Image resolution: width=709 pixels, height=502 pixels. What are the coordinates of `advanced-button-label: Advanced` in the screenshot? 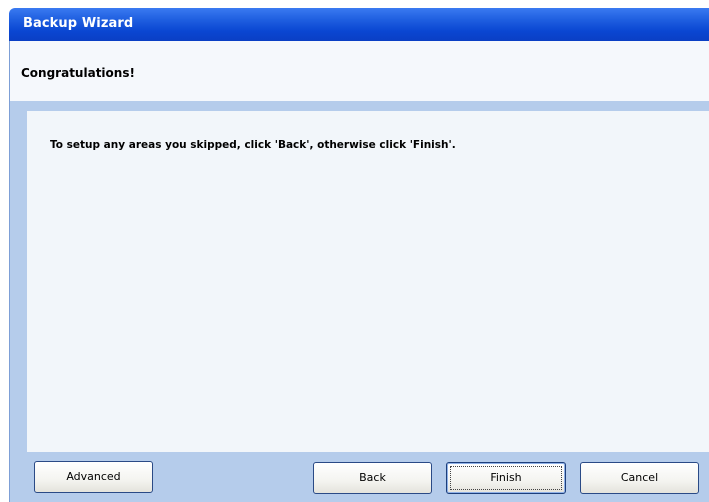 It's located at (93, 476).